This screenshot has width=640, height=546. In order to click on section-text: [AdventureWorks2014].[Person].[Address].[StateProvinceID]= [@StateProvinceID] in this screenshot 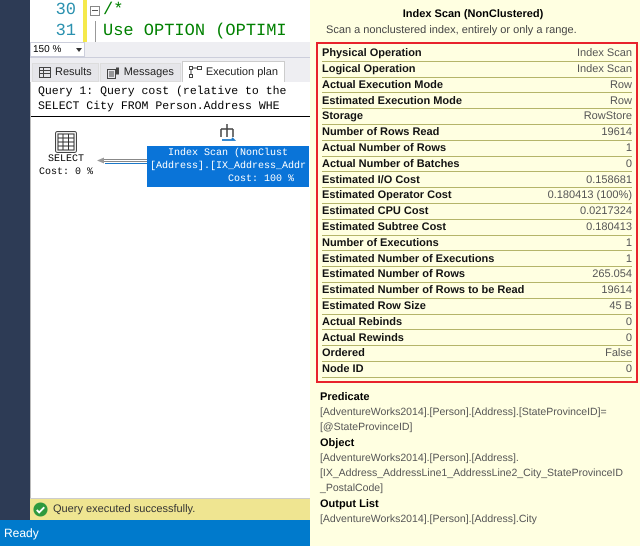, I will do `click(464, 419)`.